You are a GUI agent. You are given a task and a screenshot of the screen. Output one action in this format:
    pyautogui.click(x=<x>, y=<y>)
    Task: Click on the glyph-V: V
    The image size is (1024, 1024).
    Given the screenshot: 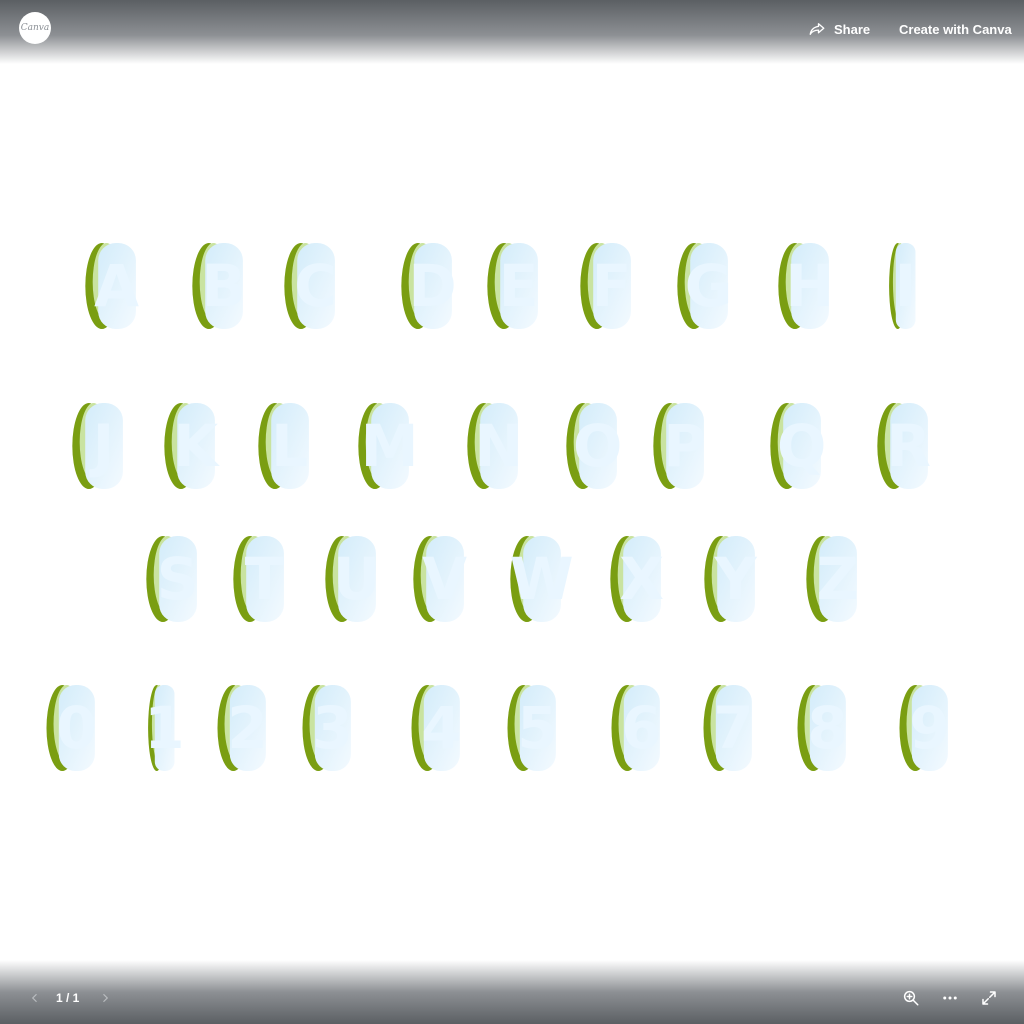 What is the action you would take?
    pyautogui.click(x=440, y=579)
    